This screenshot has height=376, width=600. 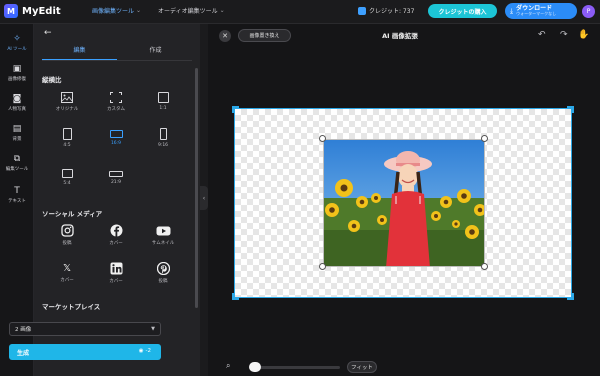 I want to click on aspect-custom: カスタム, so click(x=116, y=107).